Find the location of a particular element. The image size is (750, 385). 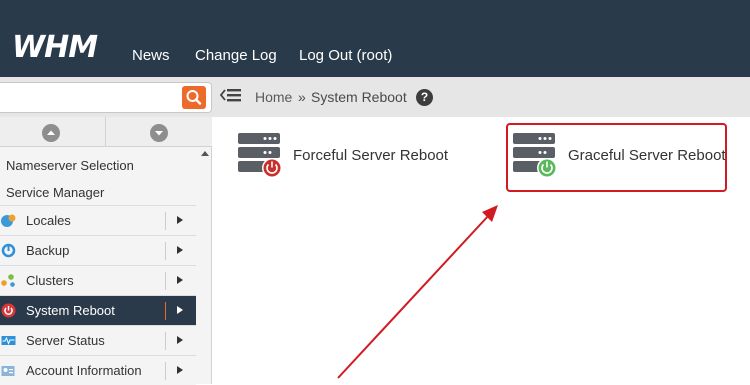

sidebar-scrollbar-up-arrow is located at coordinates (205, 153).